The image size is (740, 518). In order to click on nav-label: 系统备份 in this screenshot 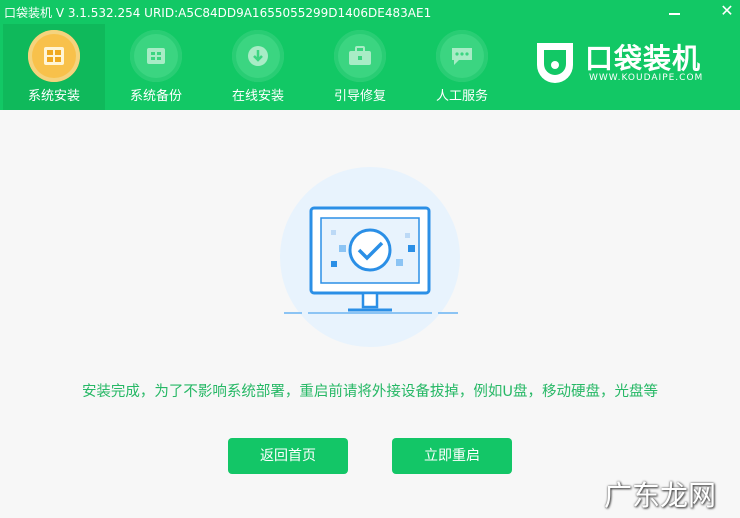, I will do `click(155, 96)`.